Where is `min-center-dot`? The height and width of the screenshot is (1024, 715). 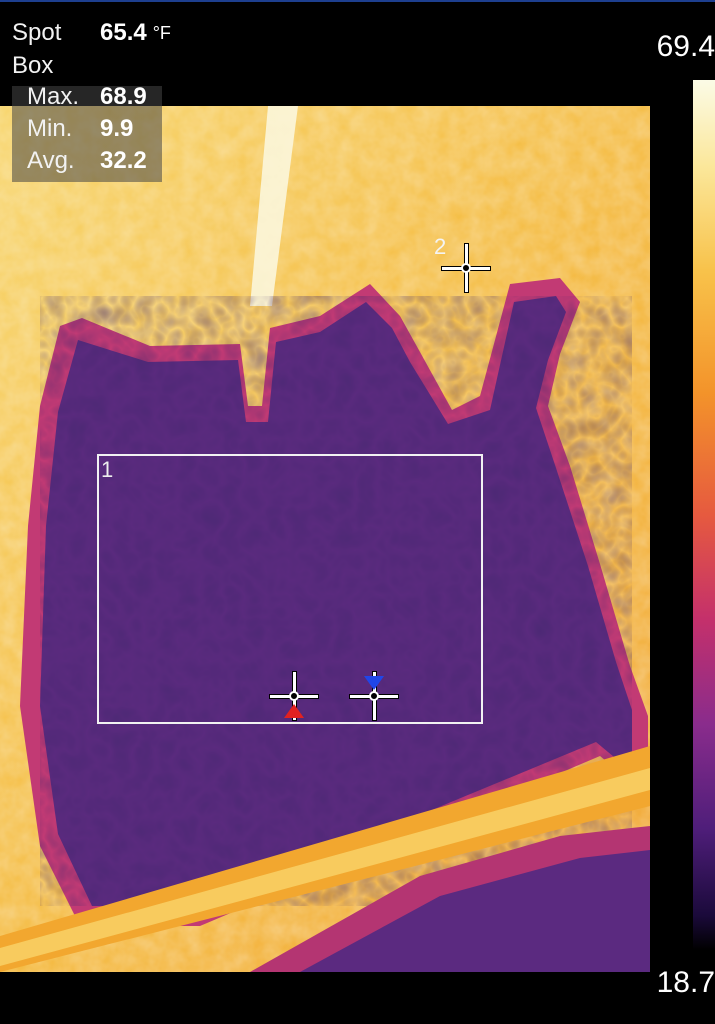
min-center-dot is located at coordinates (374, 696).